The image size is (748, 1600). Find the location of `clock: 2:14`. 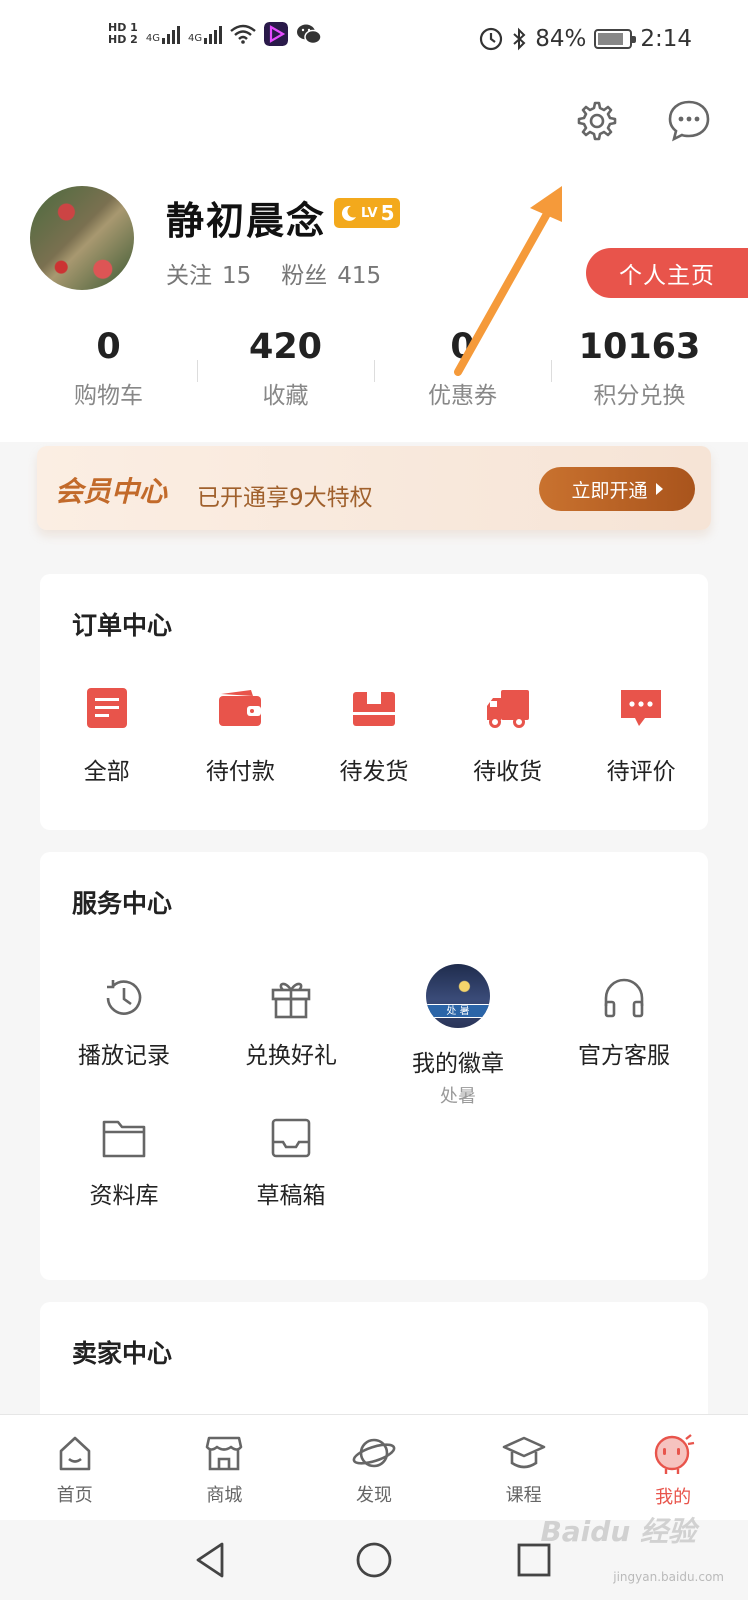

clock: 2:14 is located at coordinates (666, 39).